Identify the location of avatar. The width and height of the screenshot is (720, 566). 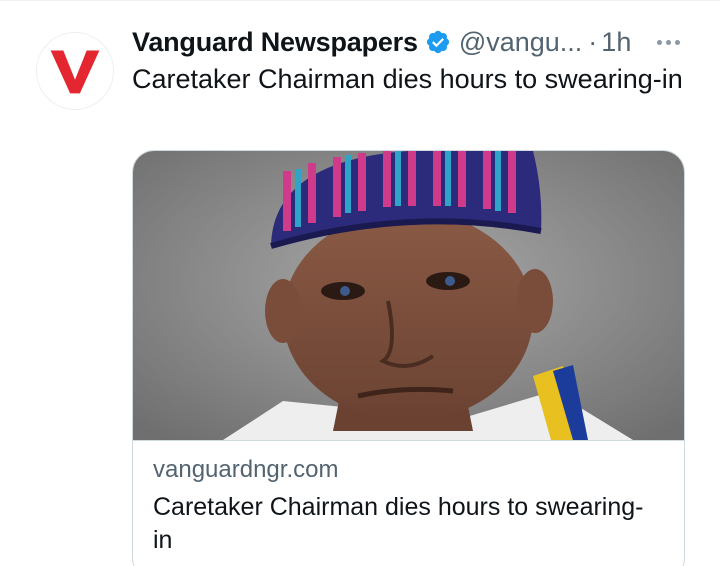
(75, 71).